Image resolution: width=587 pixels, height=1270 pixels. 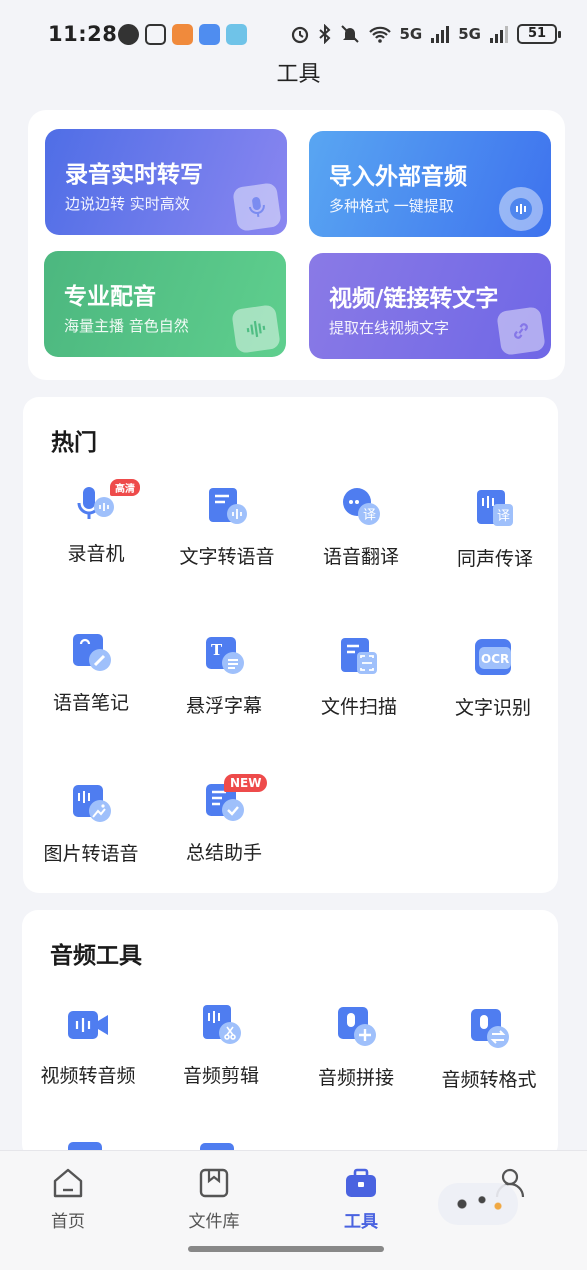 I want to click on app-blue-icon, so click(x=209, y=34).